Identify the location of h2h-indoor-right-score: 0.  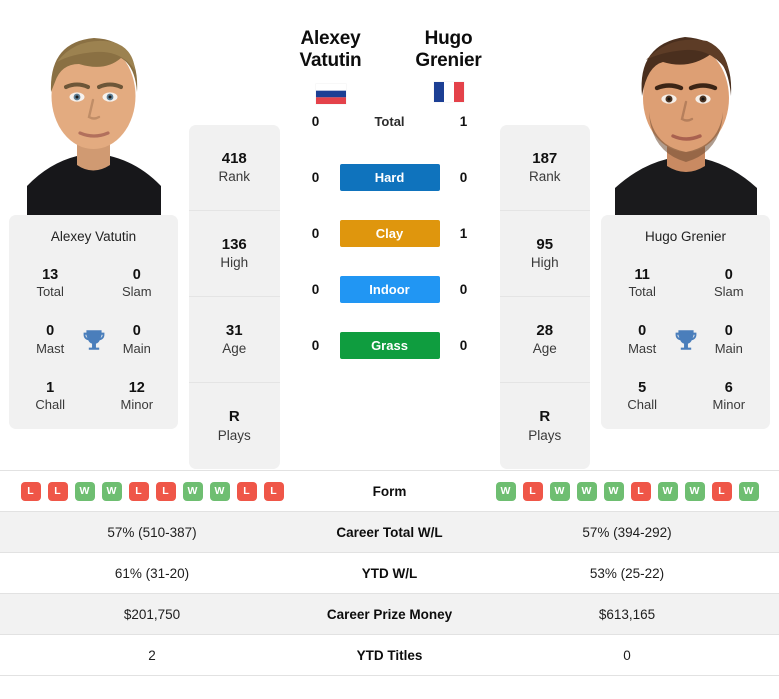
(463, 290).